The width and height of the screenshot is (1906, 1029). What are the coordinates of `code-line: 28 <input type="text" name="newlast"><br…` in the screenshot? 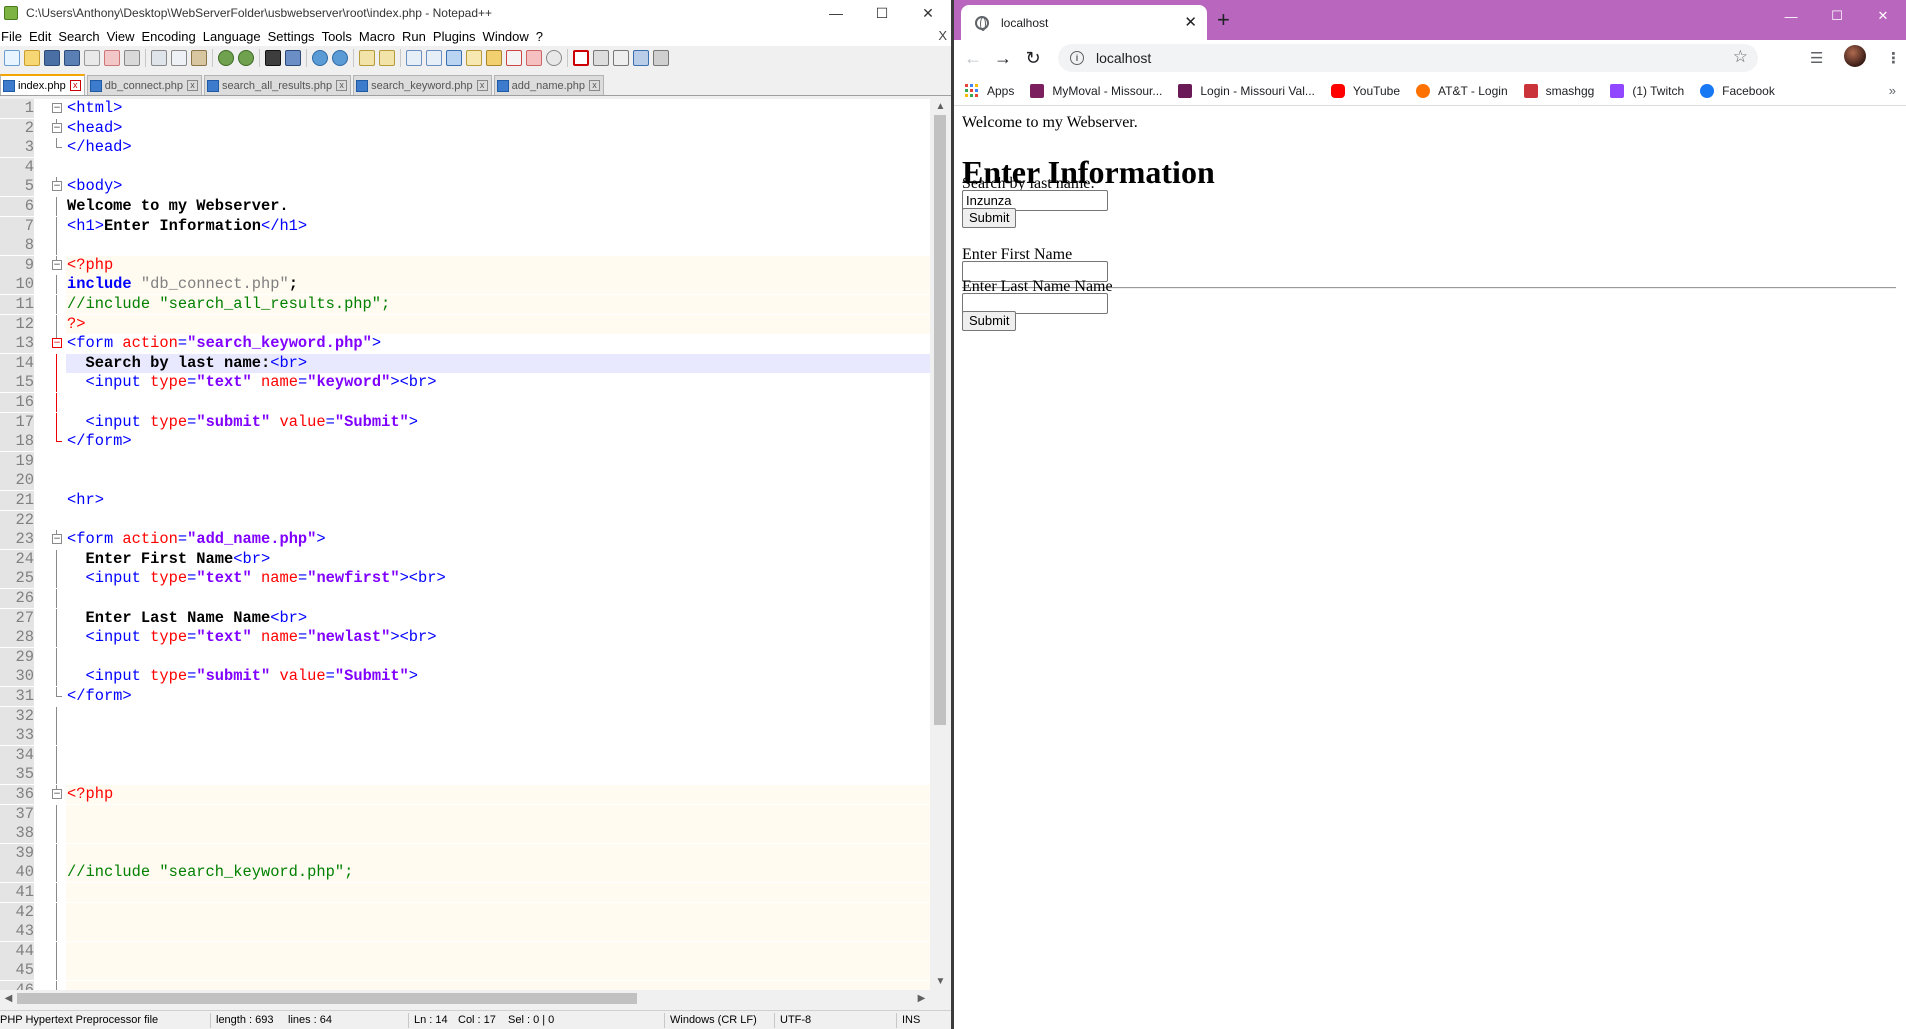 It's located at (465, 638).